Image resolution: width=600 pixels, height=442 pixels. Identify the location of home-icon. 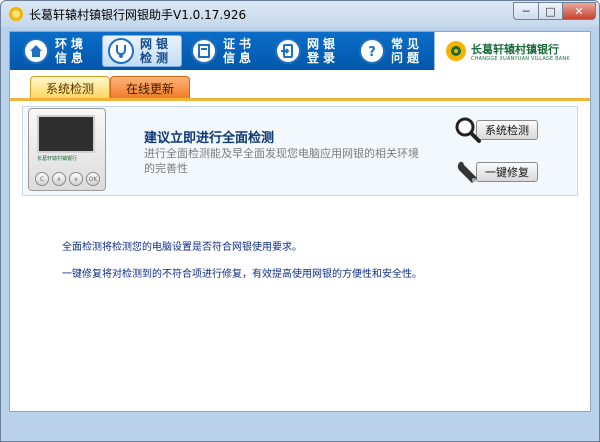
(36, 51).